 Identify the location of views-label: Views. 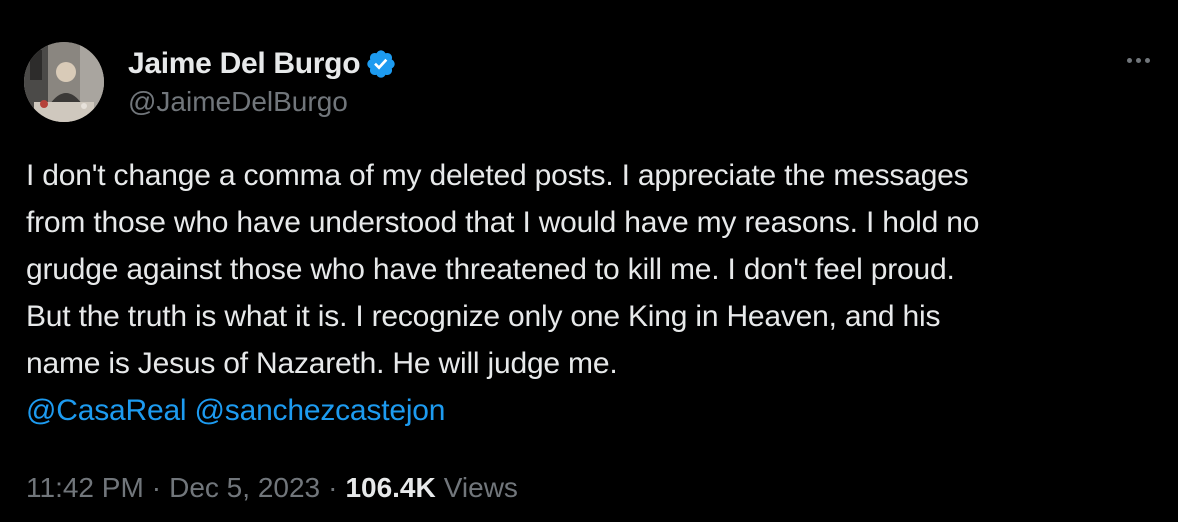
(480, 487).